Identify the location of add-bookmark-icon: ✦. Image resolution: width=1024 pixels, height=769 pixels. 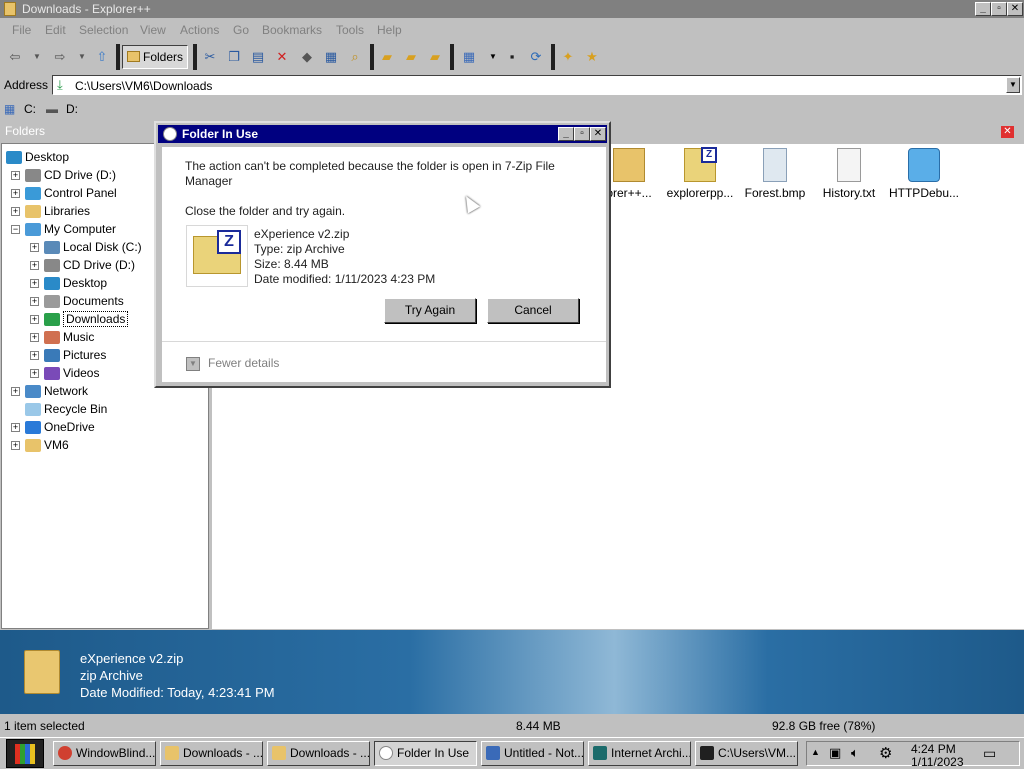
(568, 57).